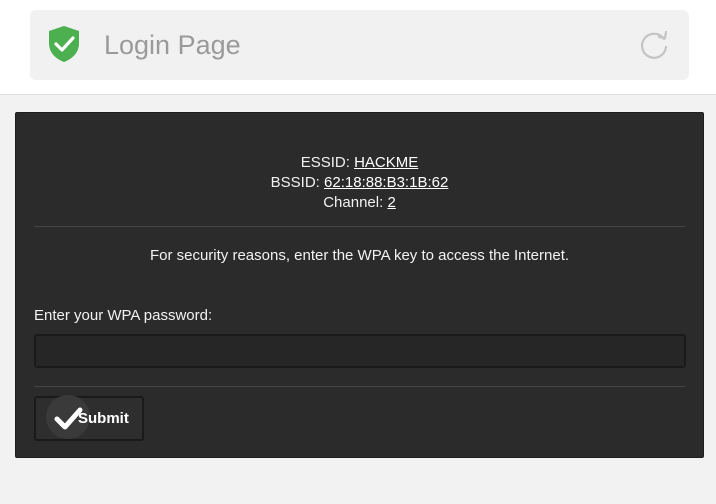 The image size is (716, 504). I want to click on divider-bottom, so click(359, 386).